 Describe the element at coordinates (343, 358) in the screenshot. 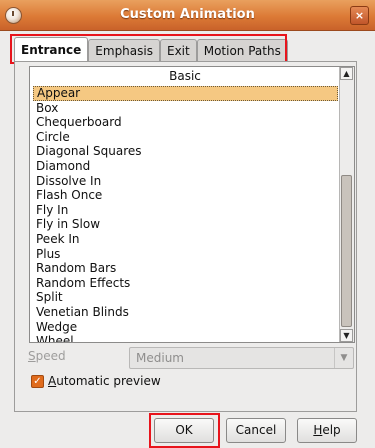

I see `chevron-down-icon: ▼` at that location.